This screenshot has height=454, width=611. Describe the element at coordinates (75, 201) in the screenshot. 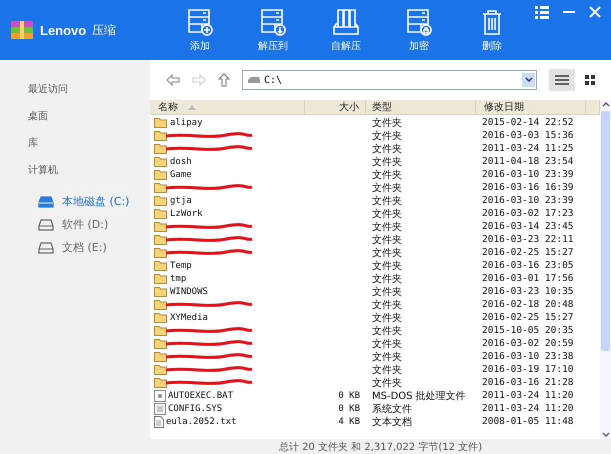

I see `drive-item: 本地磁盘 (C:)` at that location.